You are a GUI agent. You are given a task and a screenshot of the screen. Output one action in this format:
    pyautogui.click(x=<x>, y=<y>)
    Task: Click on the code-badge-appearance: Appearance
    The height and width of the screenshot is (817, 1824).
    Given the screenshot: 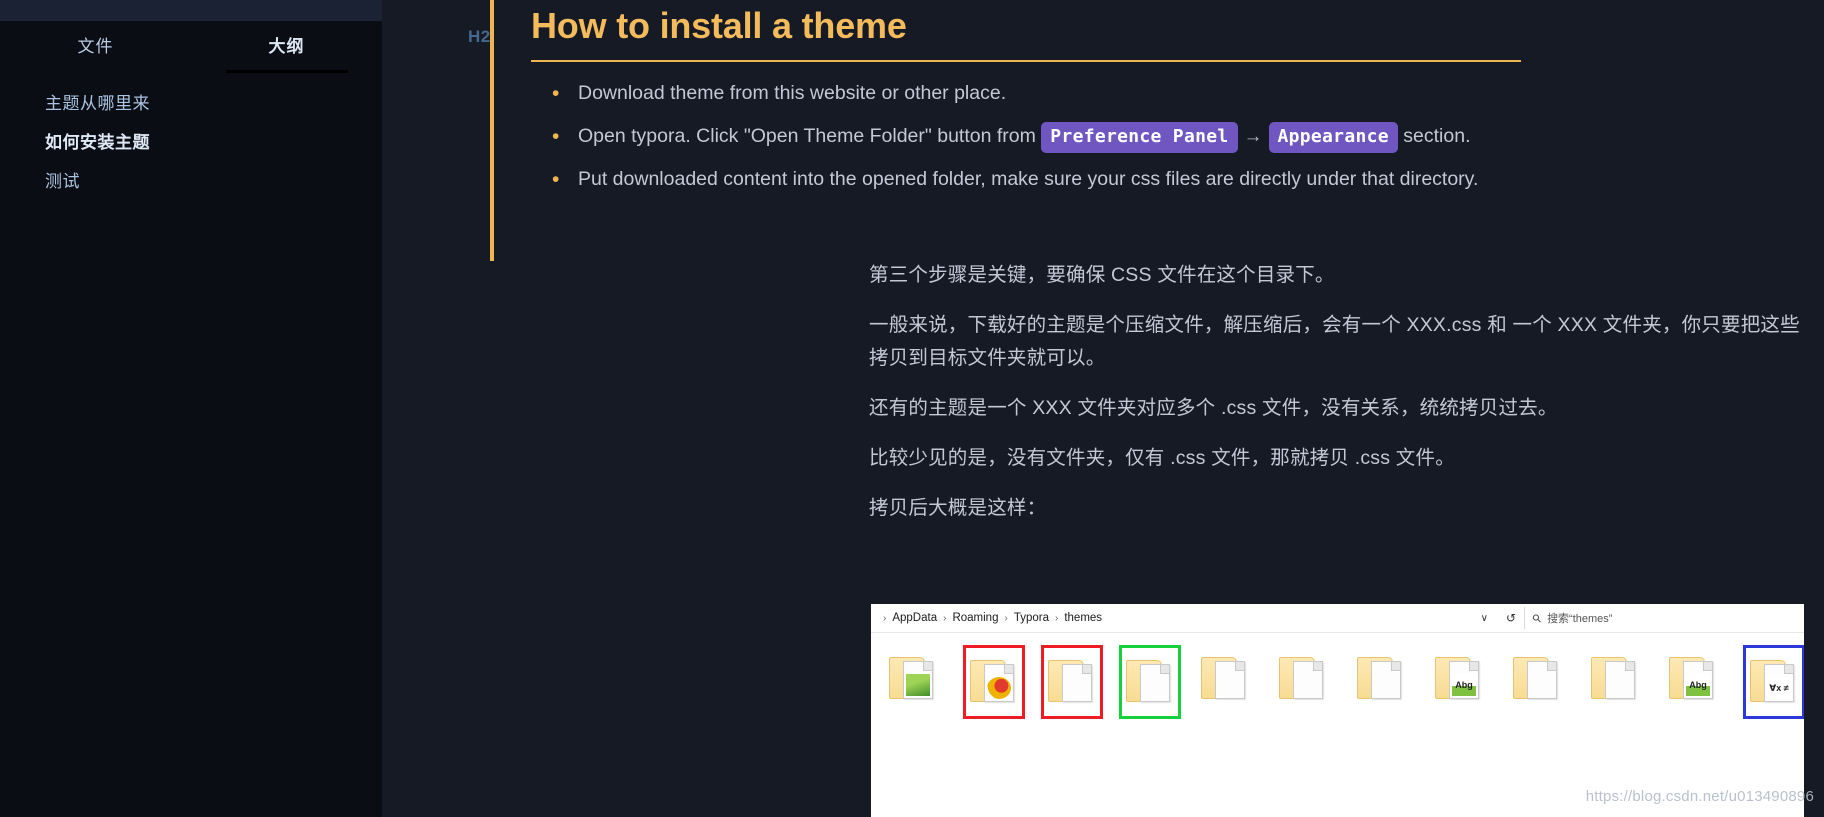 What is the action you would take?
    pyautogui.click(x=1333, y=137)
    